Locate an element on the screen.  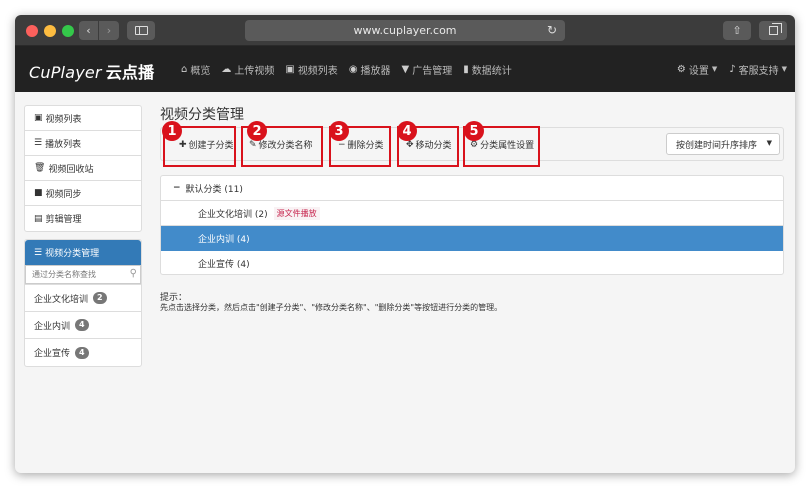
tree-node-label: 企业内训 (4) is located at coordinates (224, 239).